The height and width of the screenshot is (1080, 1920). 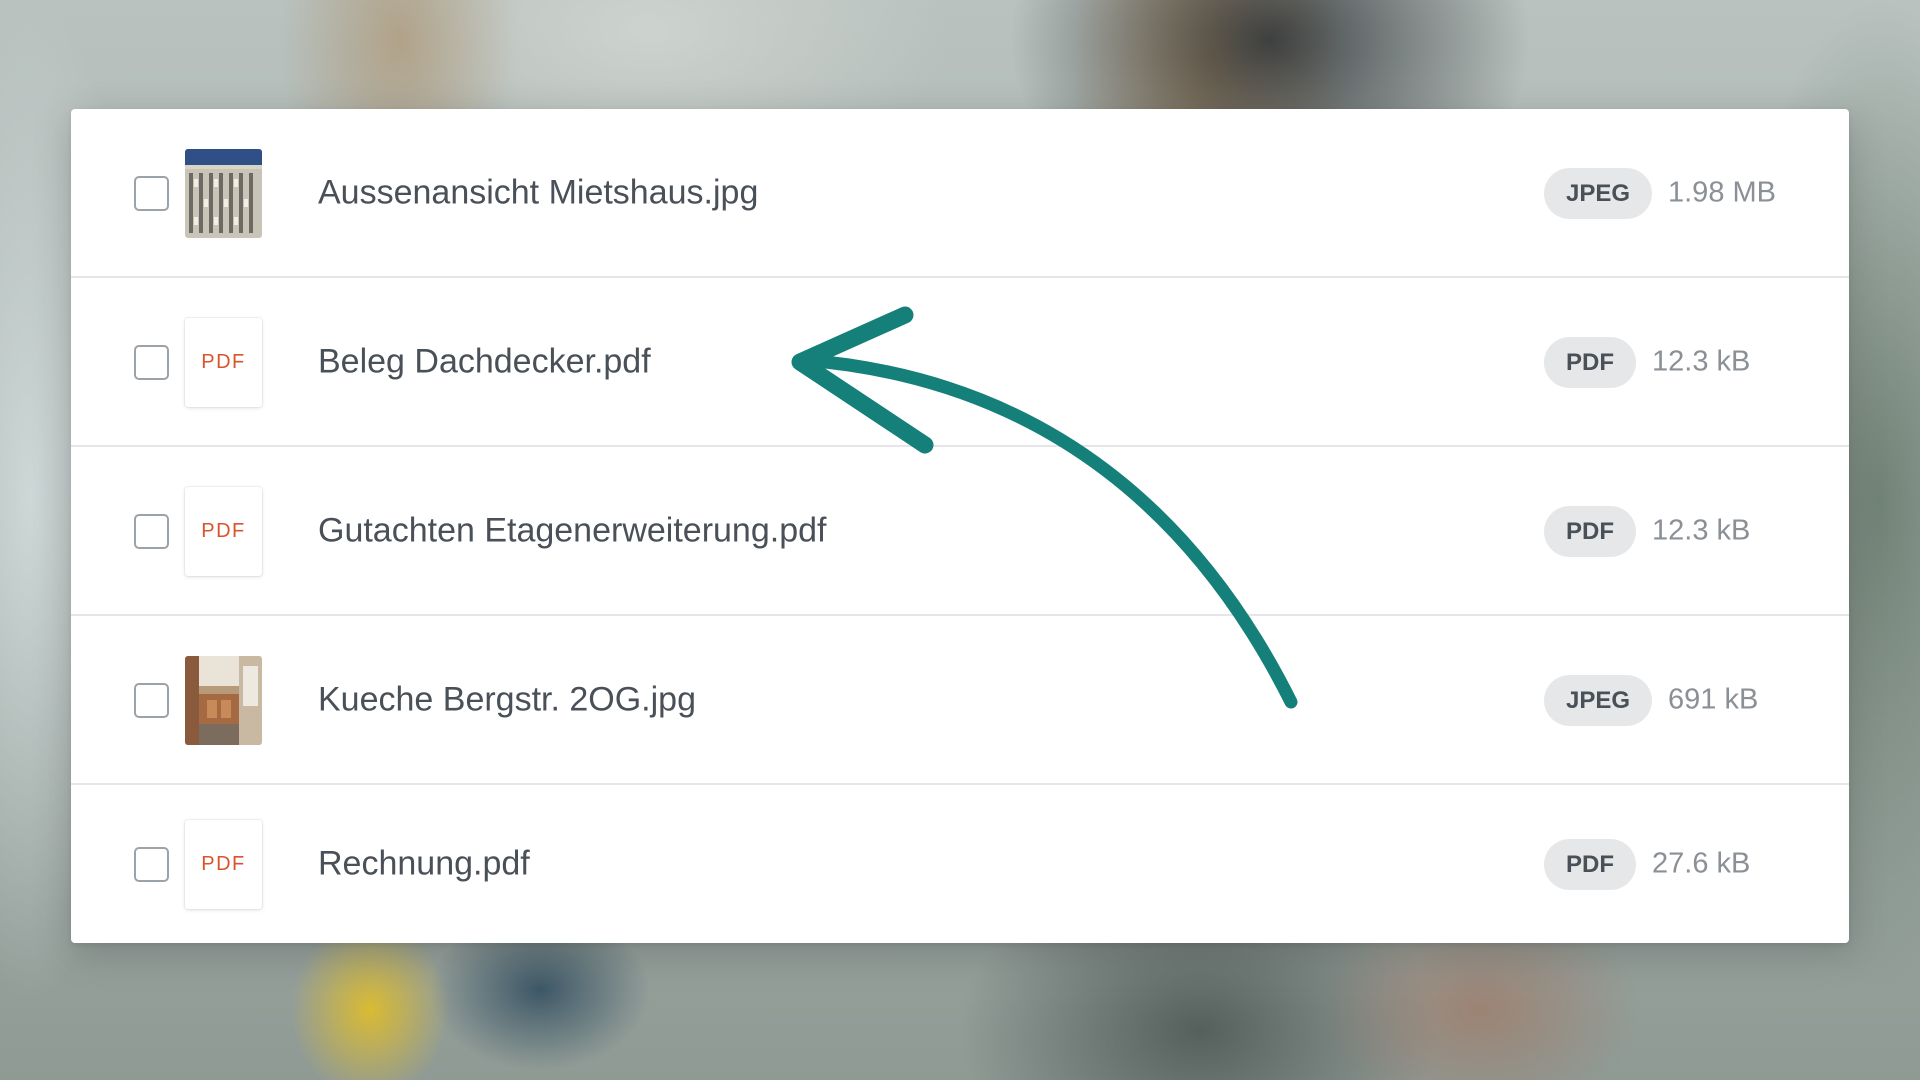 What do you see at coordinates (572, 530) in the screenshot?
I see `file-name: Gutachten Etagenerweiterung.pdf` at bounding box center [572, 530].